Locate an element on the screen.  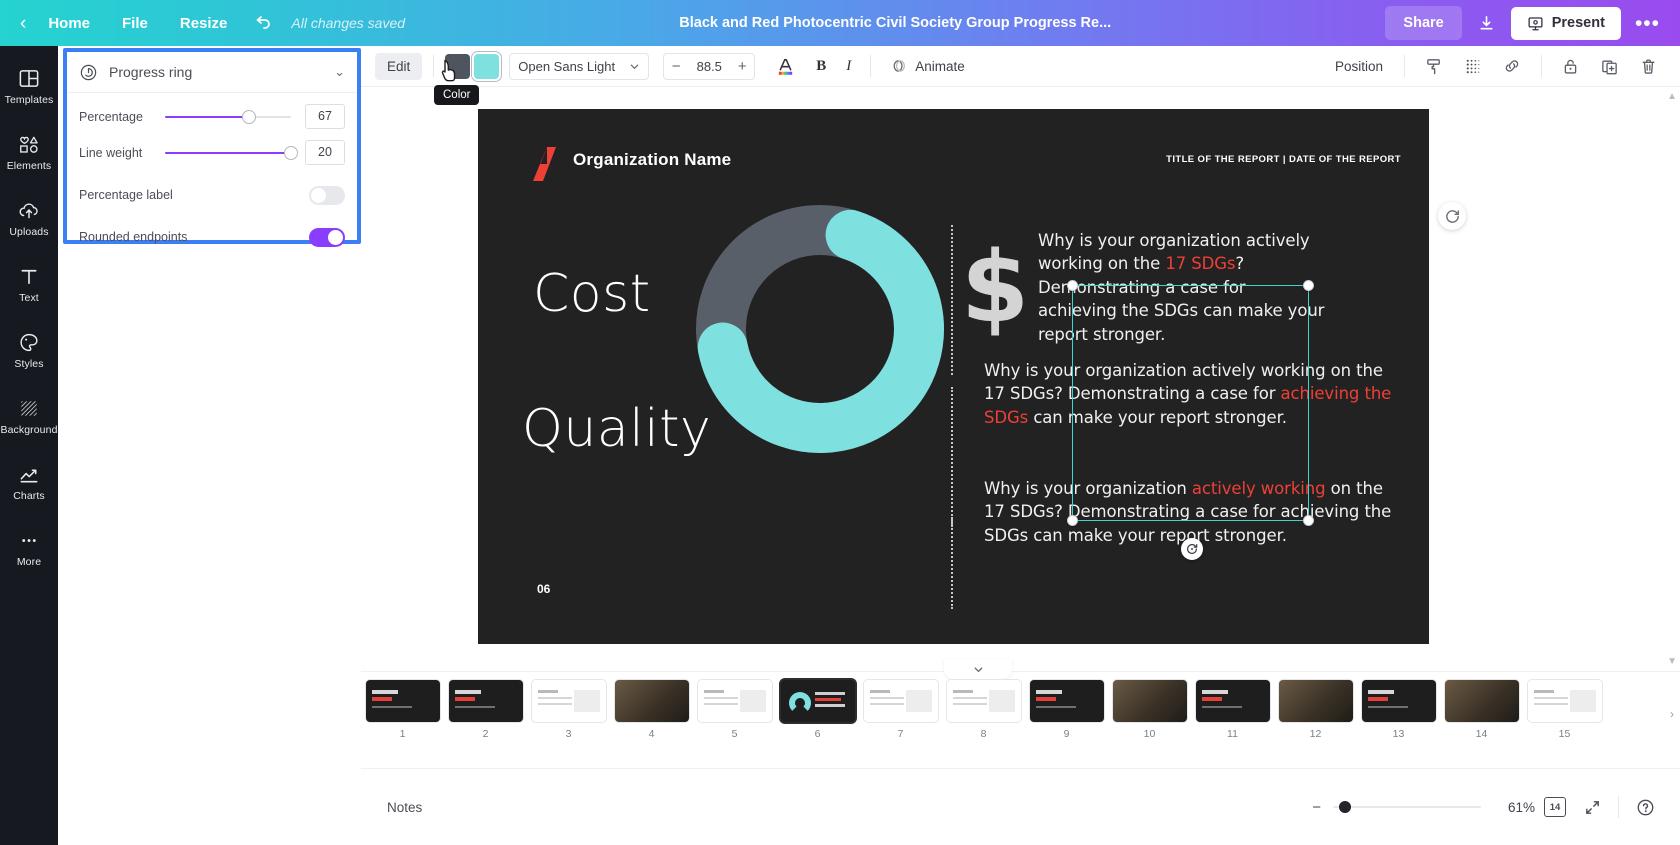
slide-label-cost: Cost is located at coordinates (592, 294).